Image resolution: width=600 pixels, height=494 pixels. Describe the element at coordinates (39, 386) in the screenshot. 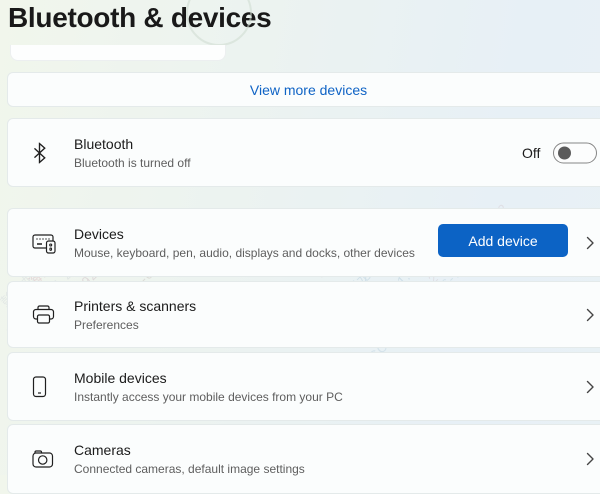

I see `phone-icon` at that location.